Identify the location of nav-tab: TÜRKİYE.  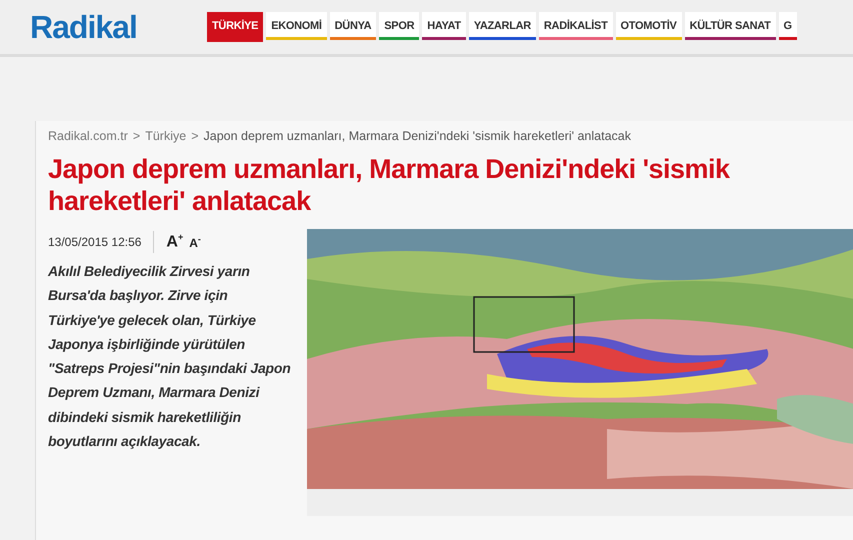
(235, 27).